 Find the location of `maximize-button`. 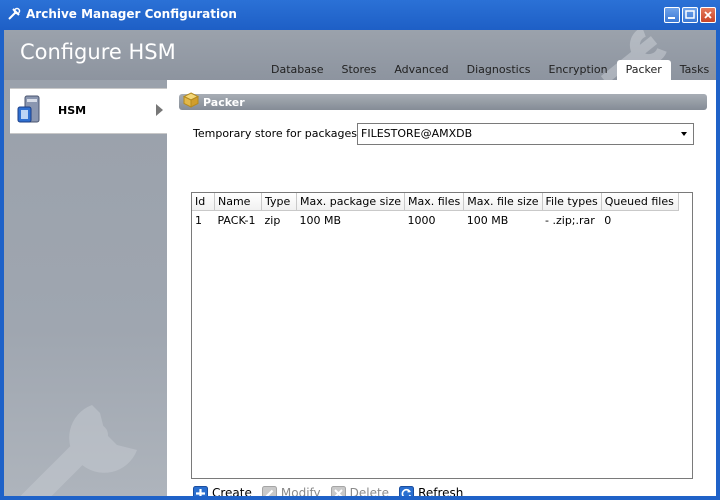

maximize-button is located at coordinates (690, 15).